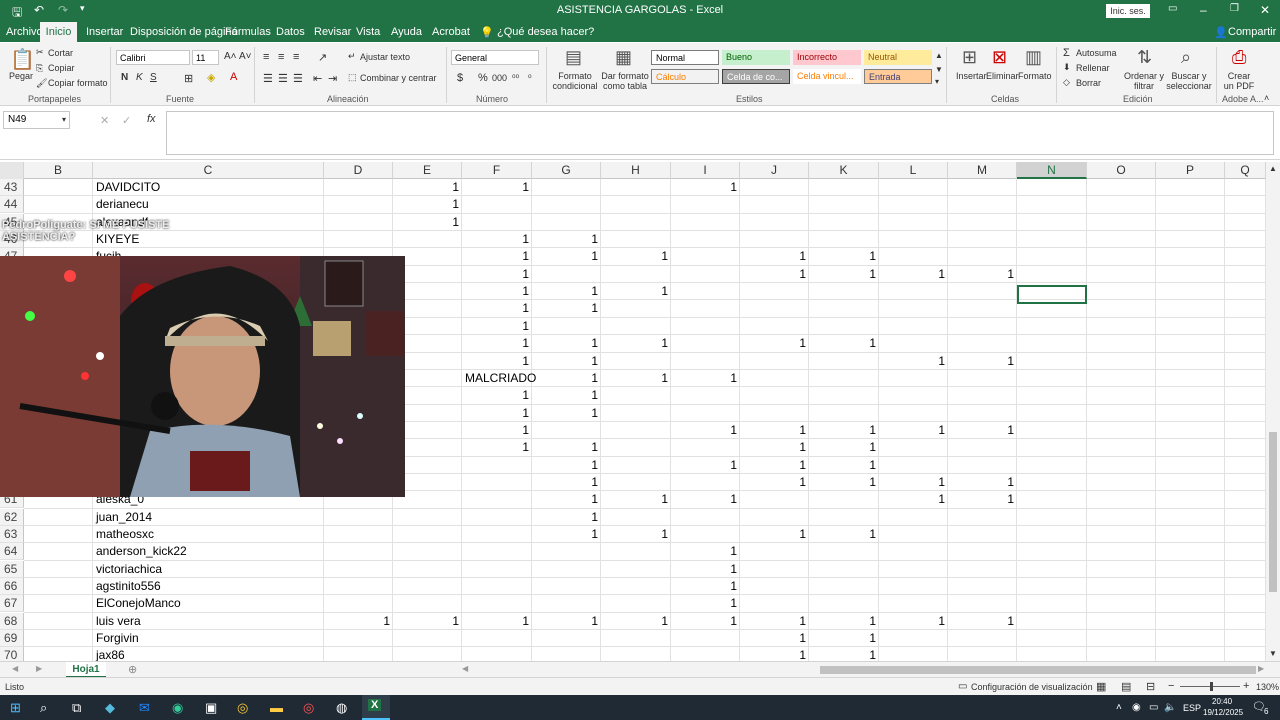 The image size is (1280, 720). I want to click on h-scroll-thumb, so click(1038, 670).